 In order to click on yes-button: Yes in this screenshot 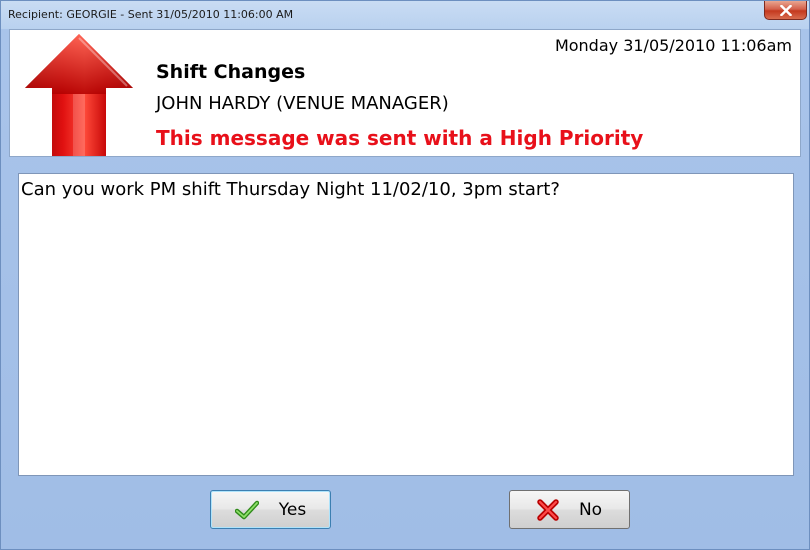, I will do `click(270, 509)`.